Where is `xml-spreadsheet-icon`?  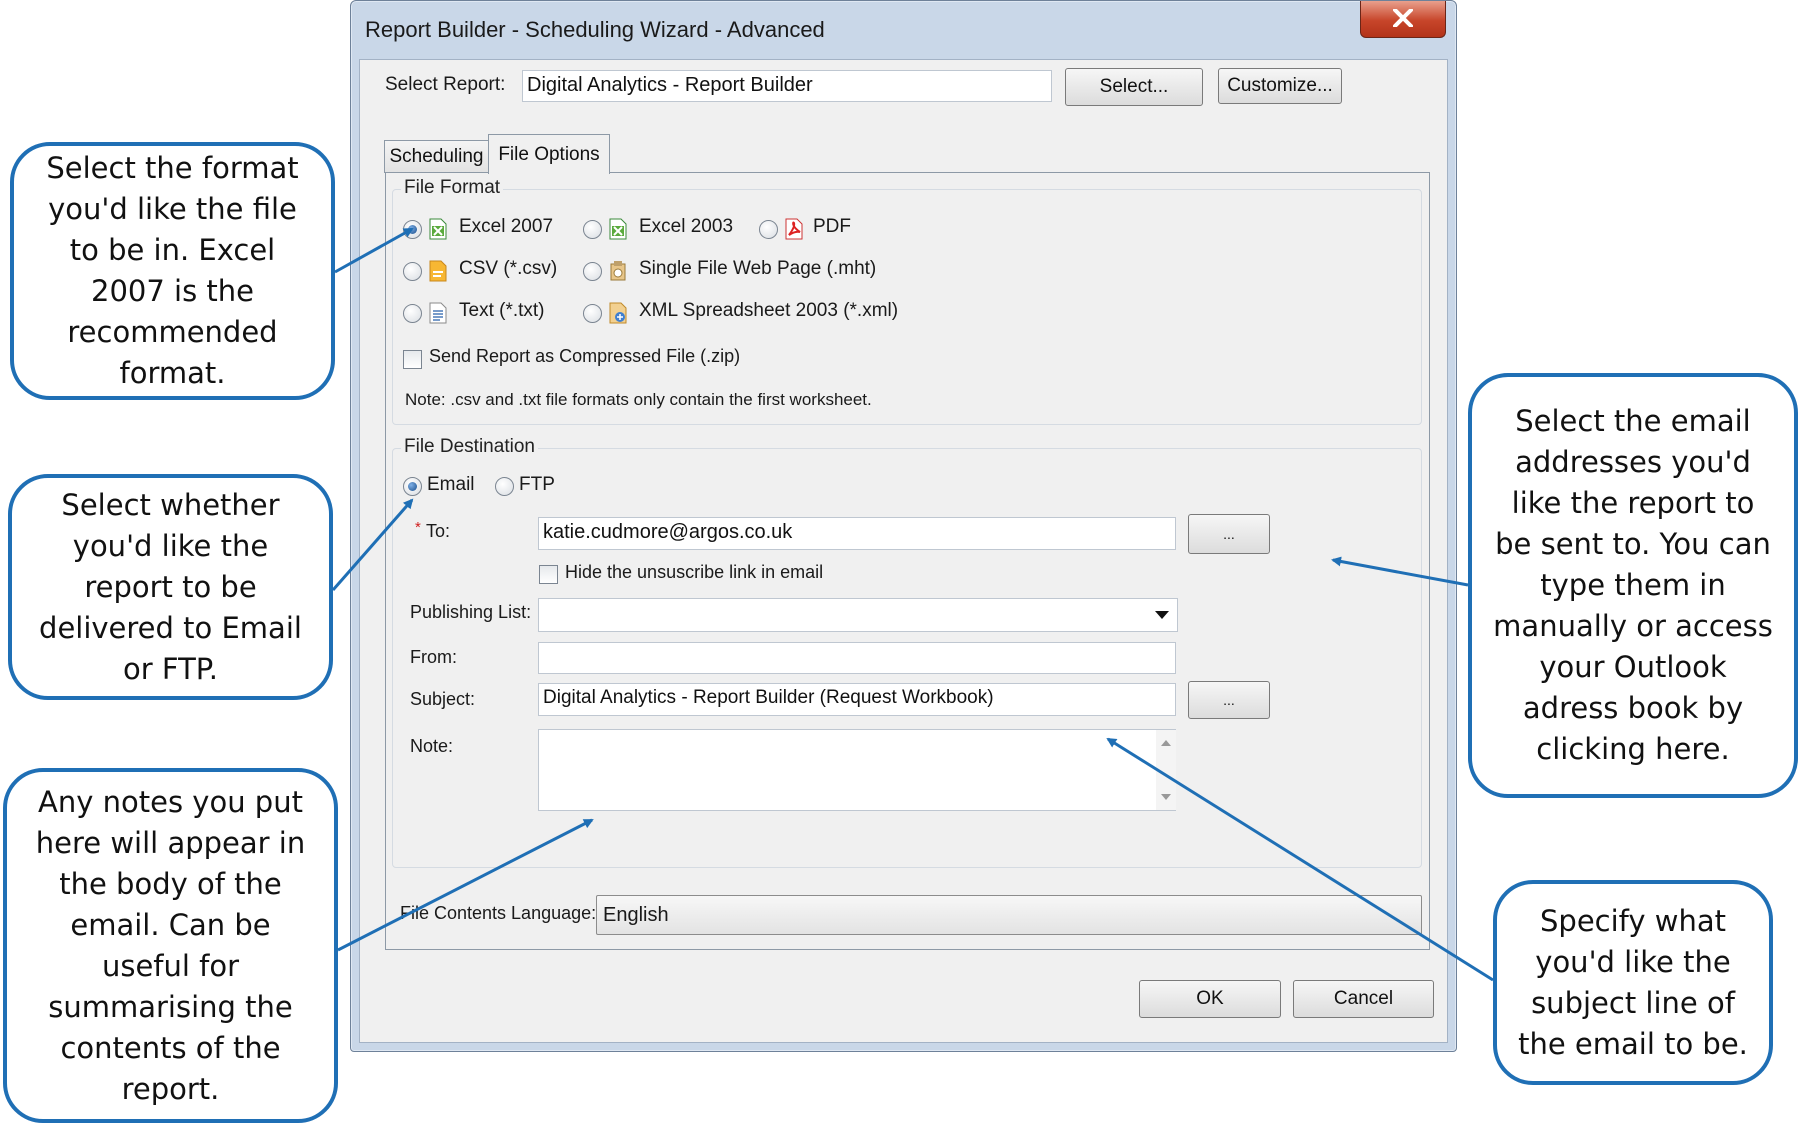
xml-spreadsheet-icon is located at coordinates (618, 313).